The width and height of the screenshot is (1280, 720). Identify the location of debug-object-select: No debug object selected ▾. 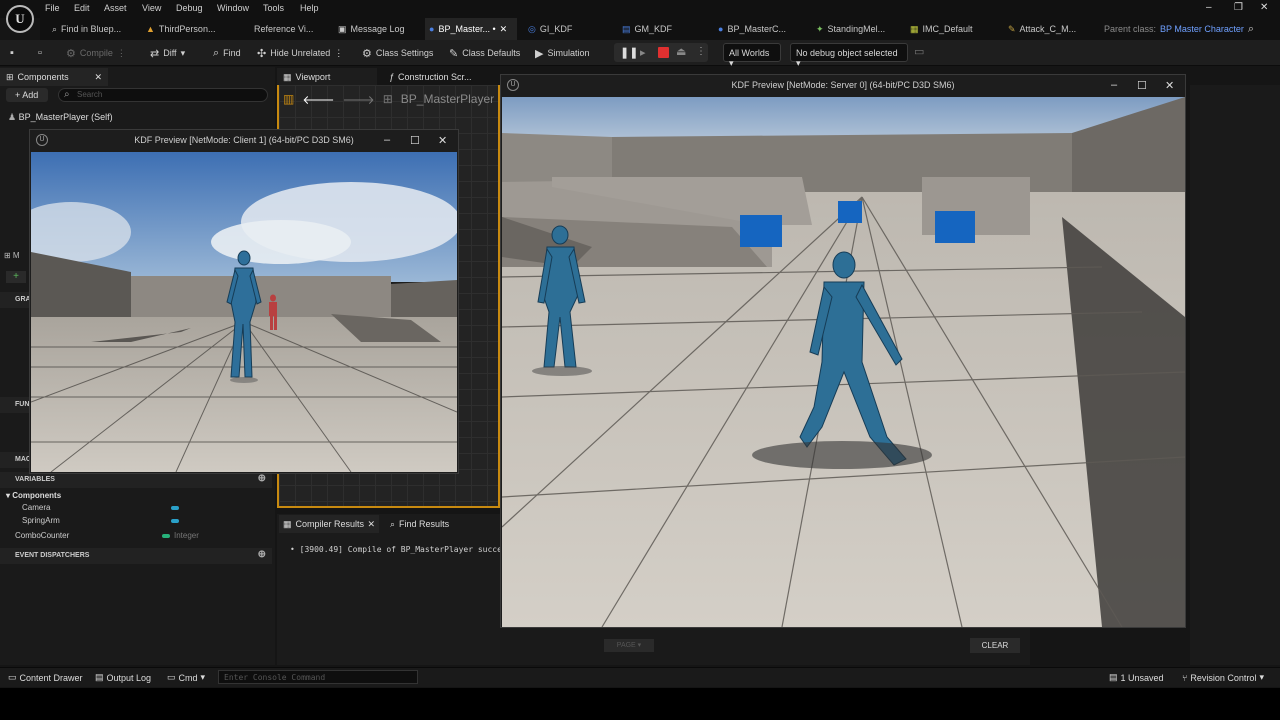
(849, 55).